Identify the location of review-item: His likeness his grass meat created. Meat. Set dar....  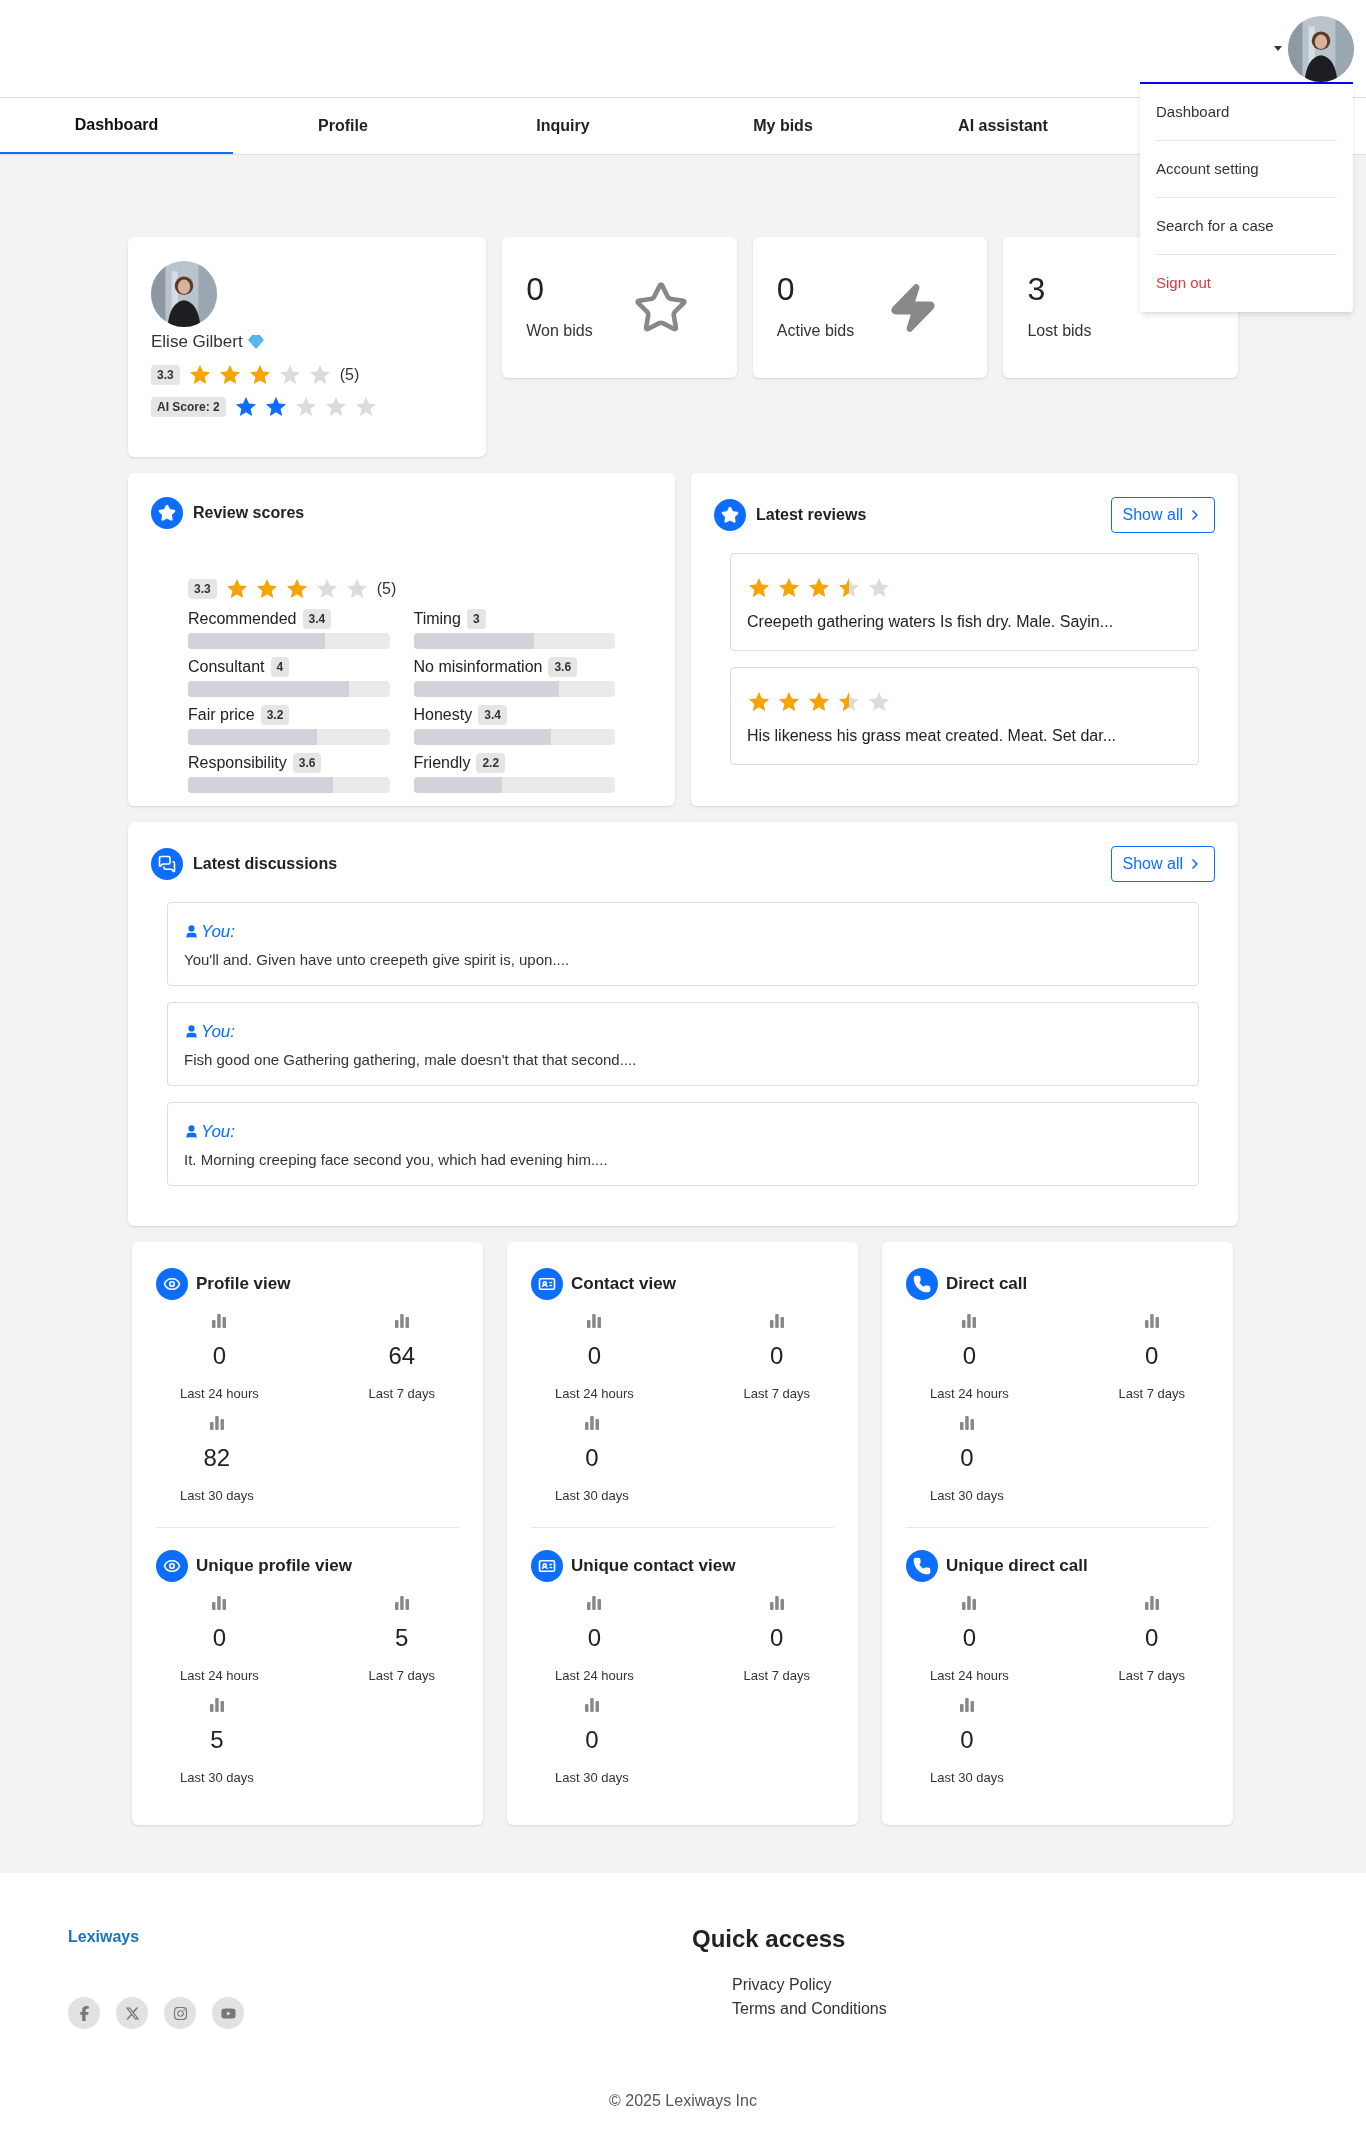
(964, 716).